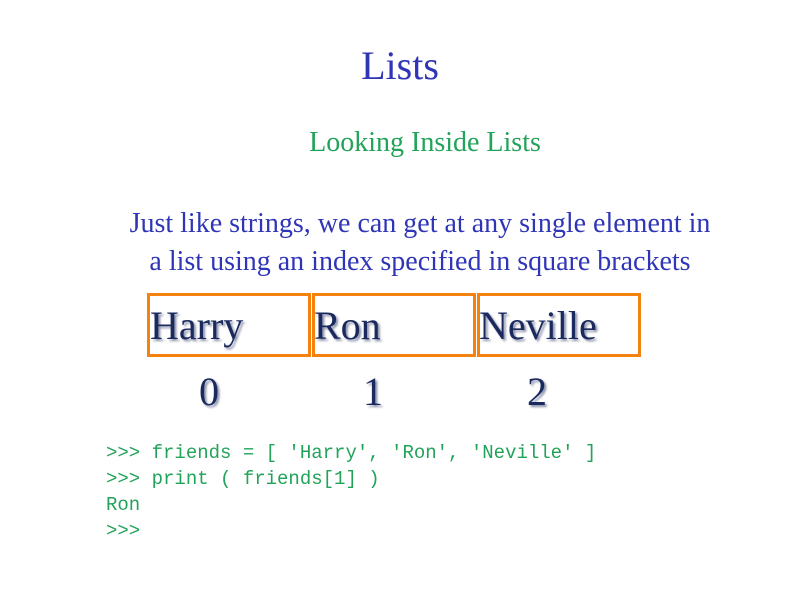  Describe the element at coordinates (538, 325) in the screenshot. I see `list-item-neville: Neville` at that location.